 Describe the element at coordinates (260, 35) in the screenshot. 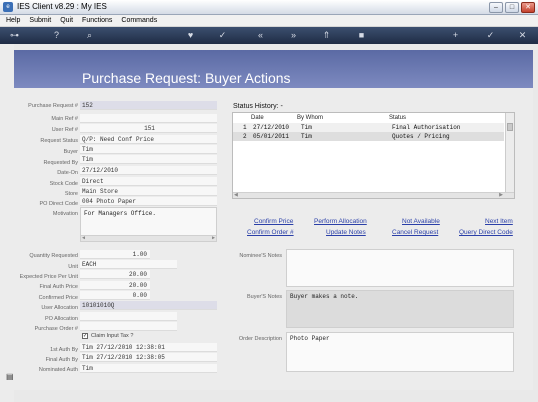

I see `rewind-icon: «` at that location.